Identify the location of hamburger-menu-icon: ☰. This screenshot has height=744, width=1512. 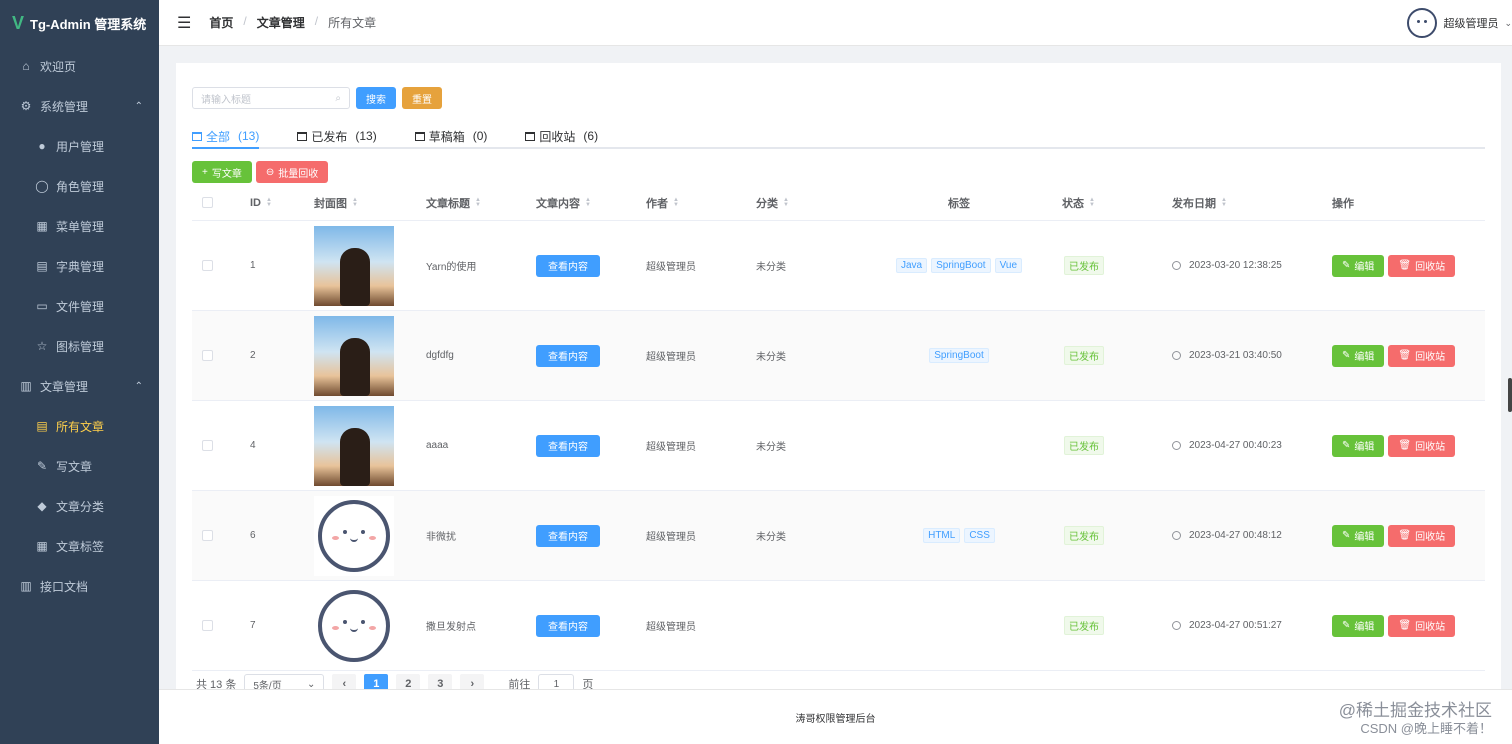
(184, 23).